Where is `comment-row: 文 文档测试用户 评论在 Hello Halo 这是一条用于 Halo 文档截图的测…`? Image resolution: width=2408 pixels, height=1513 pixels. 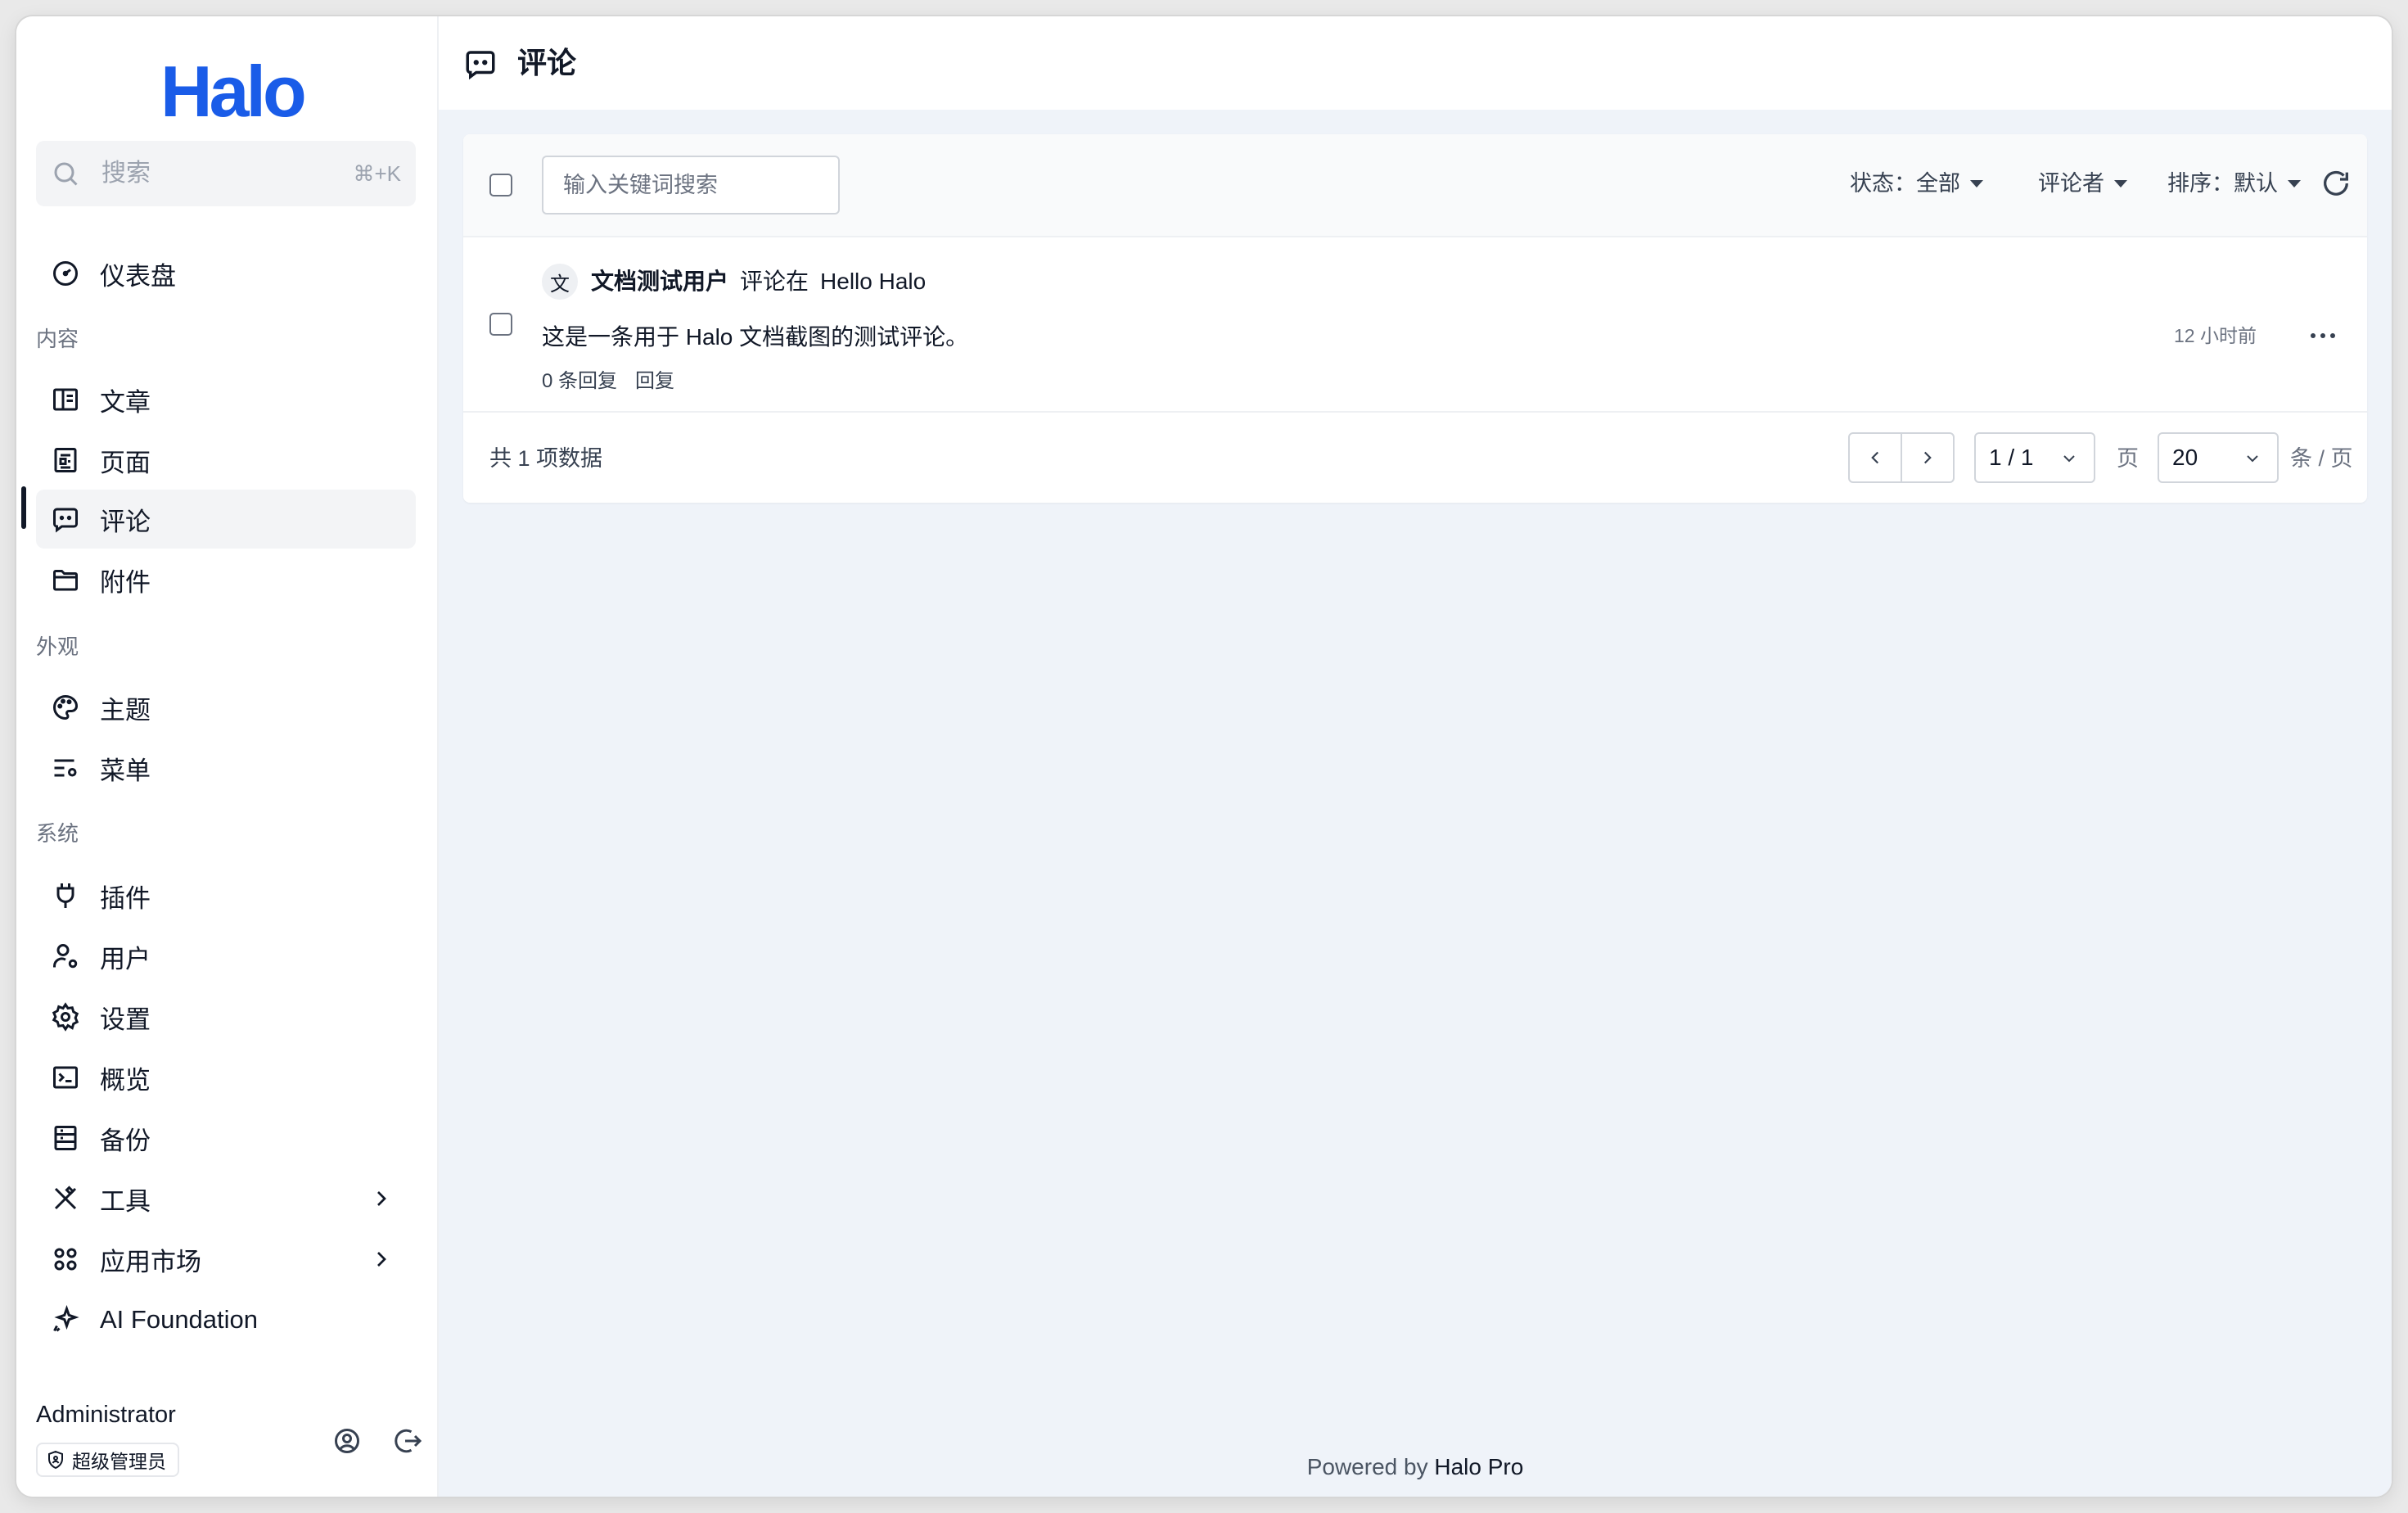 comment-row: 文 文档测试用户 评论在 Hello Halo 这是一条用于 Halo 文档截图的测… is located at coordinates (1415, 325).